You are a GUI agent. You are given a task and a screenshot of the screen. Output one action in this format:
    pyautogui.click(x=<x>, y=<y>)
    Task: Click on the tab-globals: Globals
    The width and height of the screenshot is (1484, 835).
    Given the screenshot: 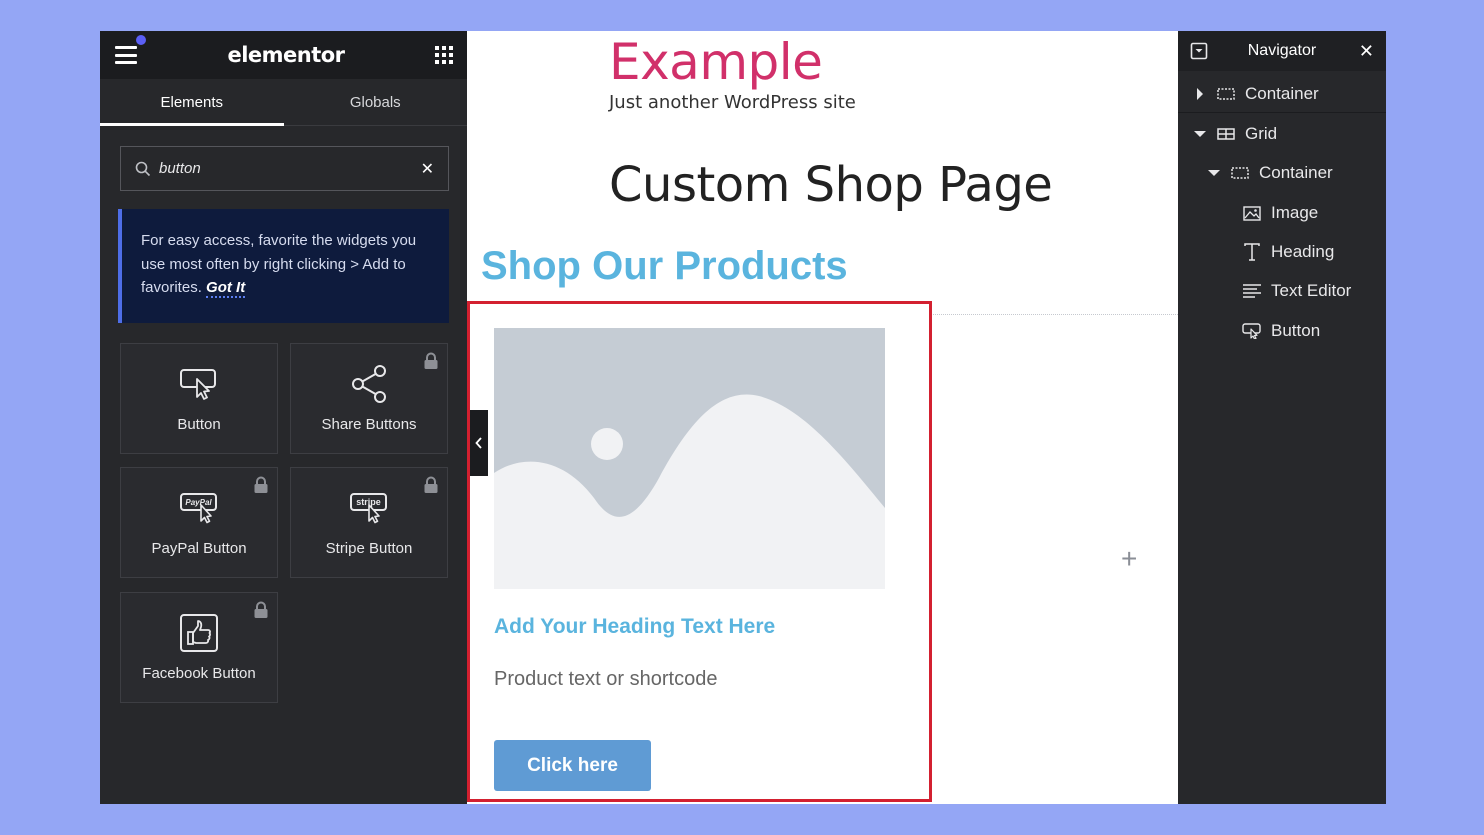 What is the action you would take?
    pyautogui.click(x=376, y=102)
    